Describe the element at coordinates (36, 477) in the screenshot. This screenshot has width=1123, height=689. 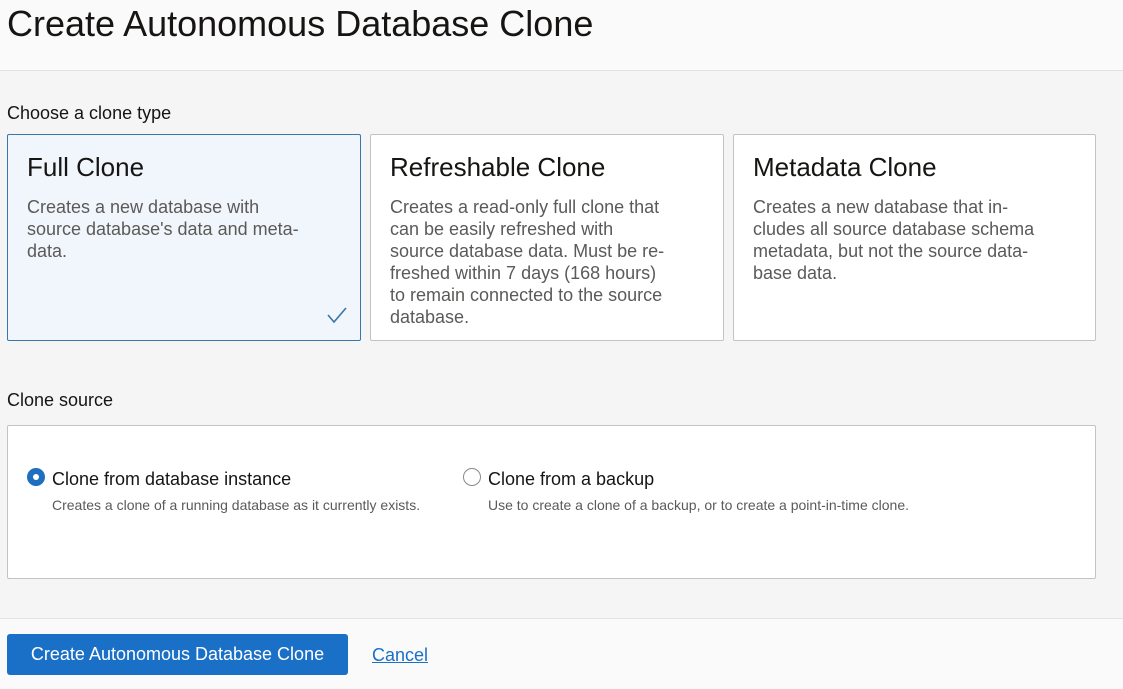
I see `radio-button-checked` at that location.